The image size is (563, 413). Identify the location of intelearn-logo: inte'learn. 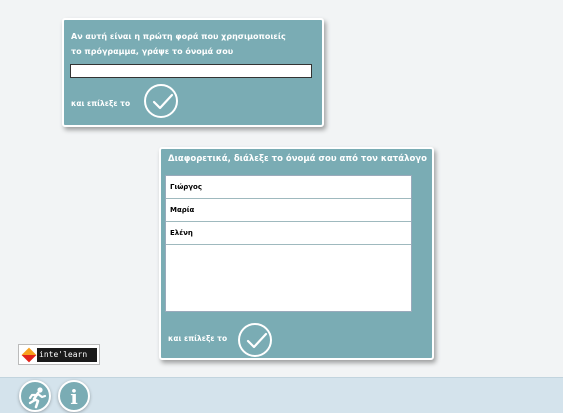
(59, 354).